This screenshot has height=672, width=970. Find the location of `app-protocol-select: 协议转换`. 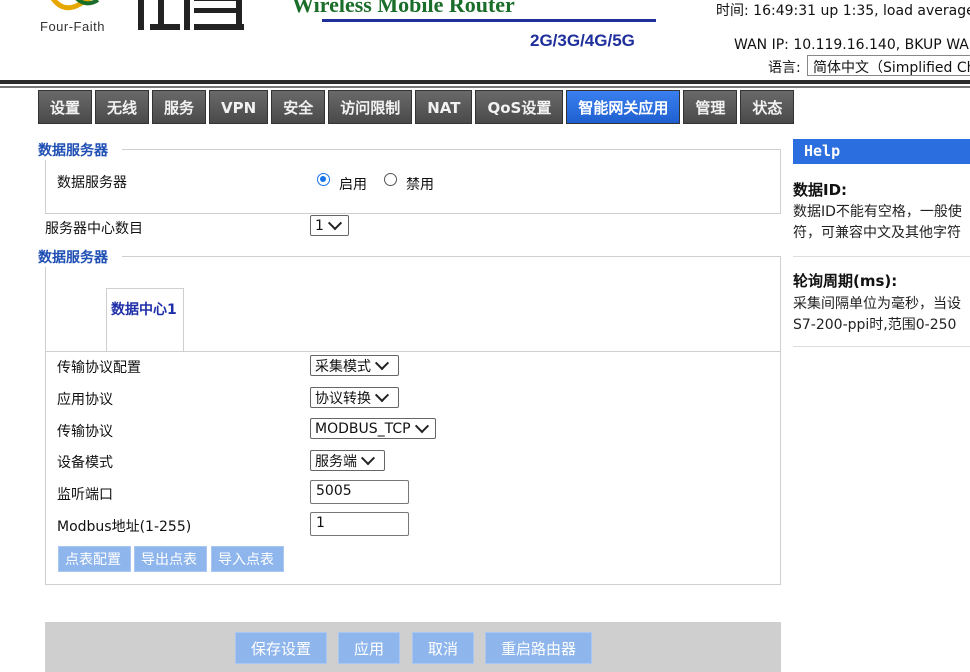

app-protocol-select: 协议转换 is located at coordinates (354, 397).